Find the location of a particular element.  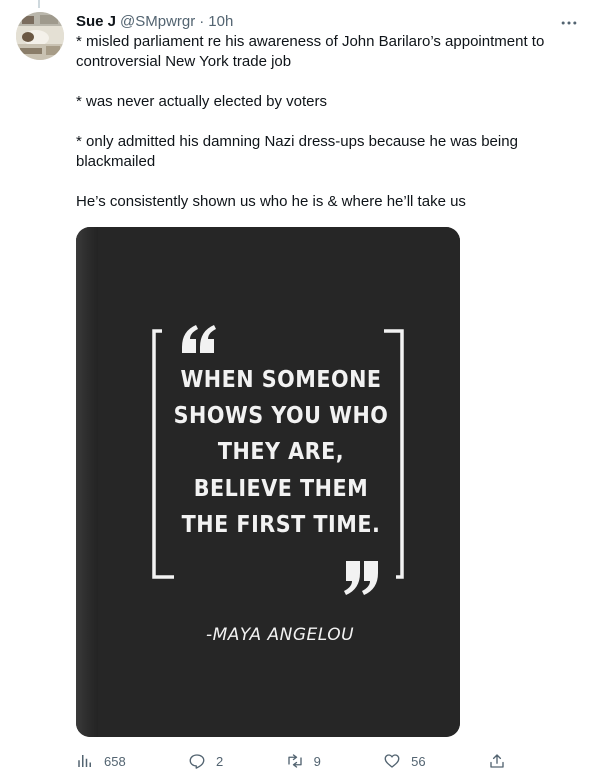

thread-connector-line is located at coordinates (39, 4).